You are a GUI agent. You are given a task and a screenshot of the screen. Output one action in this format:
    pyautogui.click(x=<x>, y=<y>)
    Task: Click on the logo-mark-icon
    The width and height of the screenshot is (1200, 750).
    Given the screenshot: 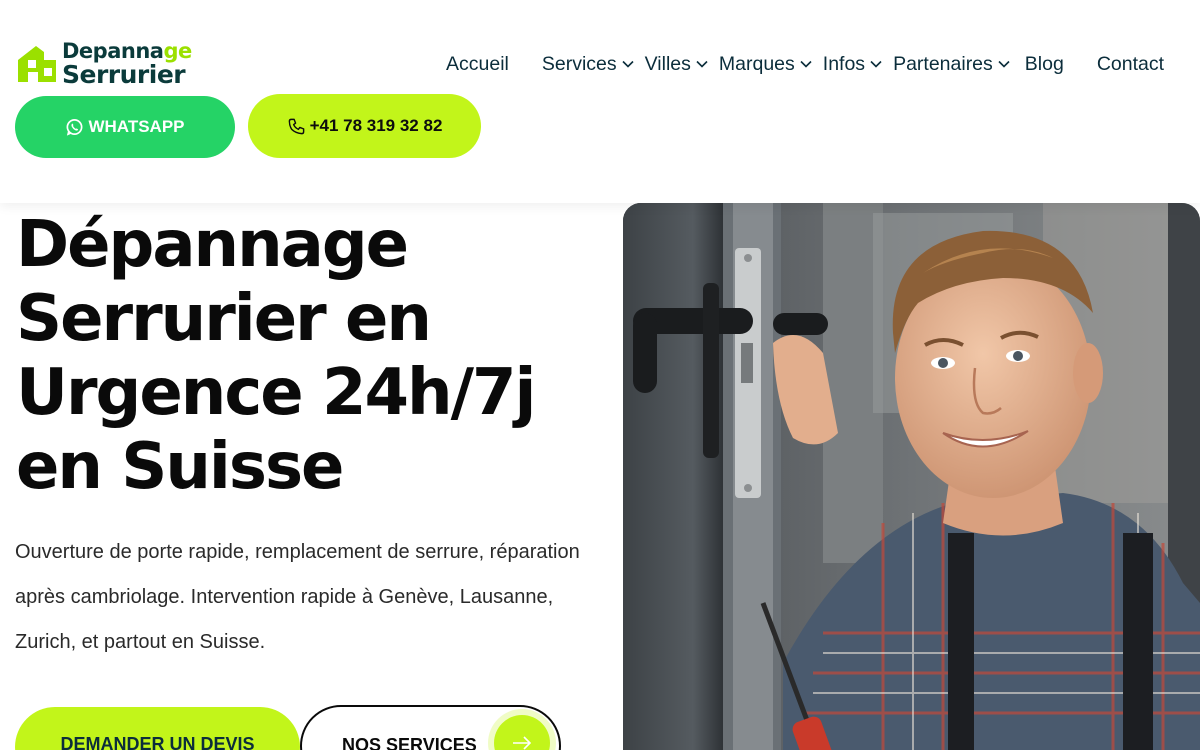 What is the action you would take?
    pyautogui.click(x=37, y=64)
    